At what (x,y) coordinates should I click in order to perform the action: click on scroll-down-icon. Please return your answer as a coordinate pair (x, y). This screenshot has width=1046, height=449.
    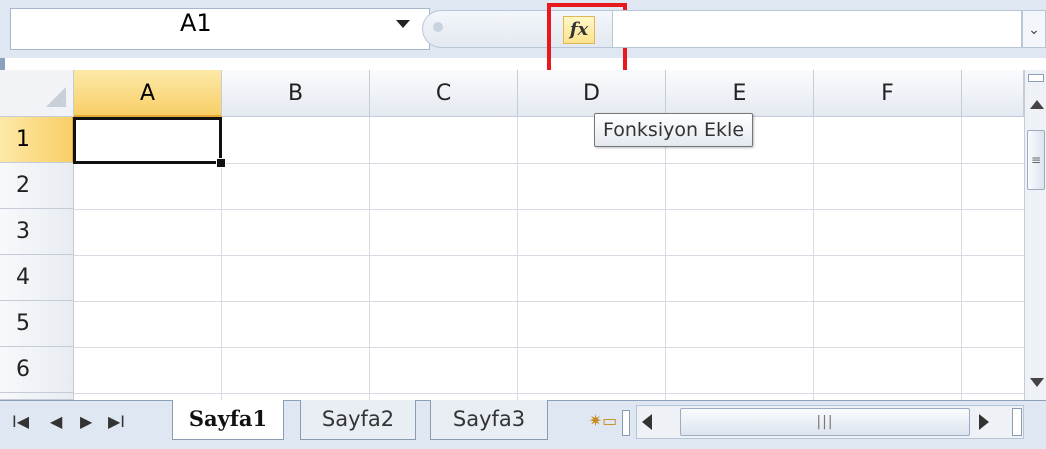
    Looking at the image, I should click on (1037, 382).